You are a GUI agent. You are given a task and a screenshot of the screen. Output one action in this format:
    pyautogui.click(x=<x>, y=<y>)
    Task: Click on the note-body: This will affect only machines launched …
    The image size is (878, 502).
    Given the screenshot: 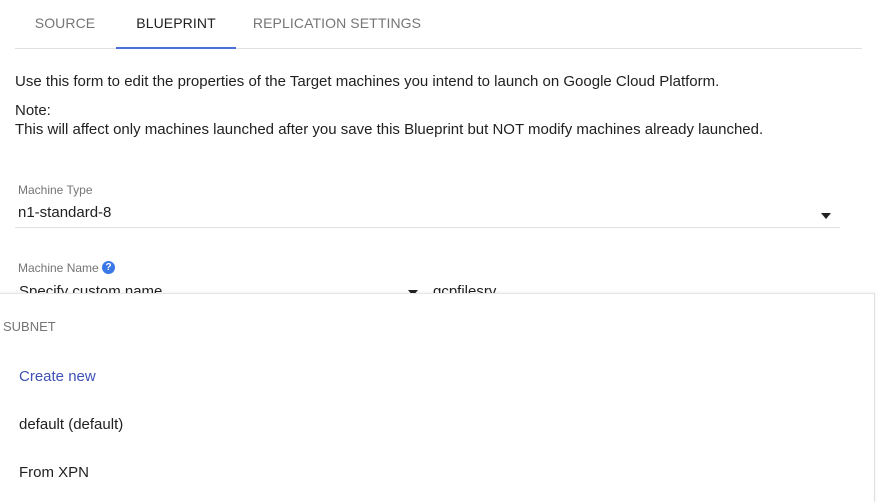 What is the action you would take?
    pyautogui.click(x=389, y=129)
    